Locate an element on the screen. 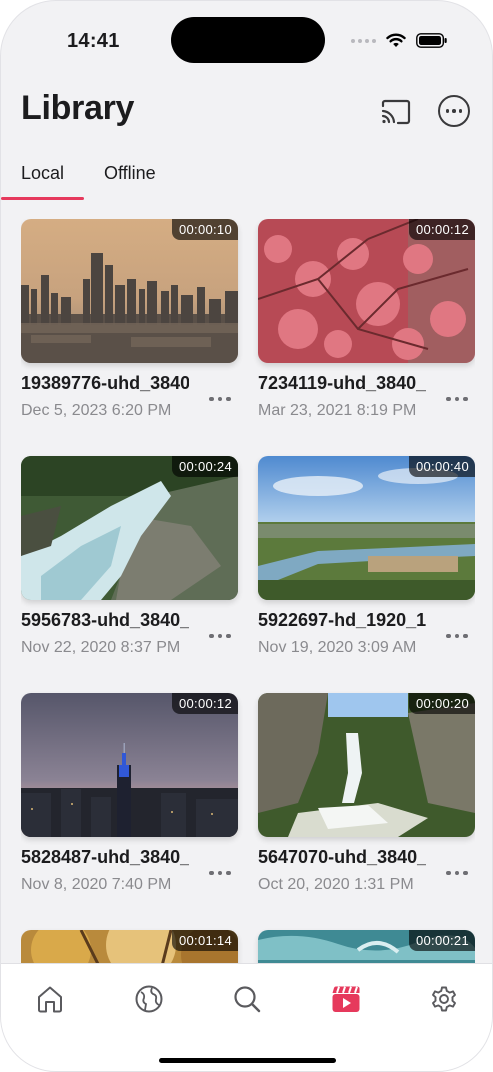 The width and height of the screenshot is (493, 1072). video-date: Mar 23, 2021 8:19 PM is located at coordinates (337, 410).